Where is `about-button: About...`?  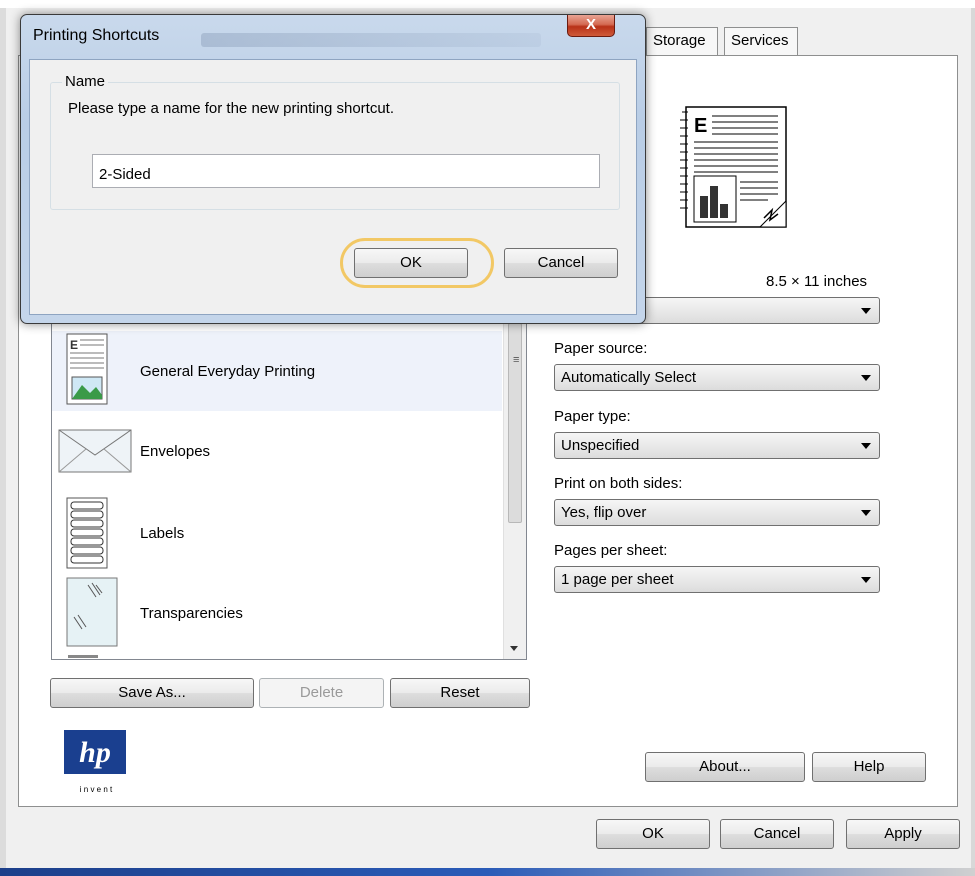 about-button: About... is located at coordinates (725, 767).